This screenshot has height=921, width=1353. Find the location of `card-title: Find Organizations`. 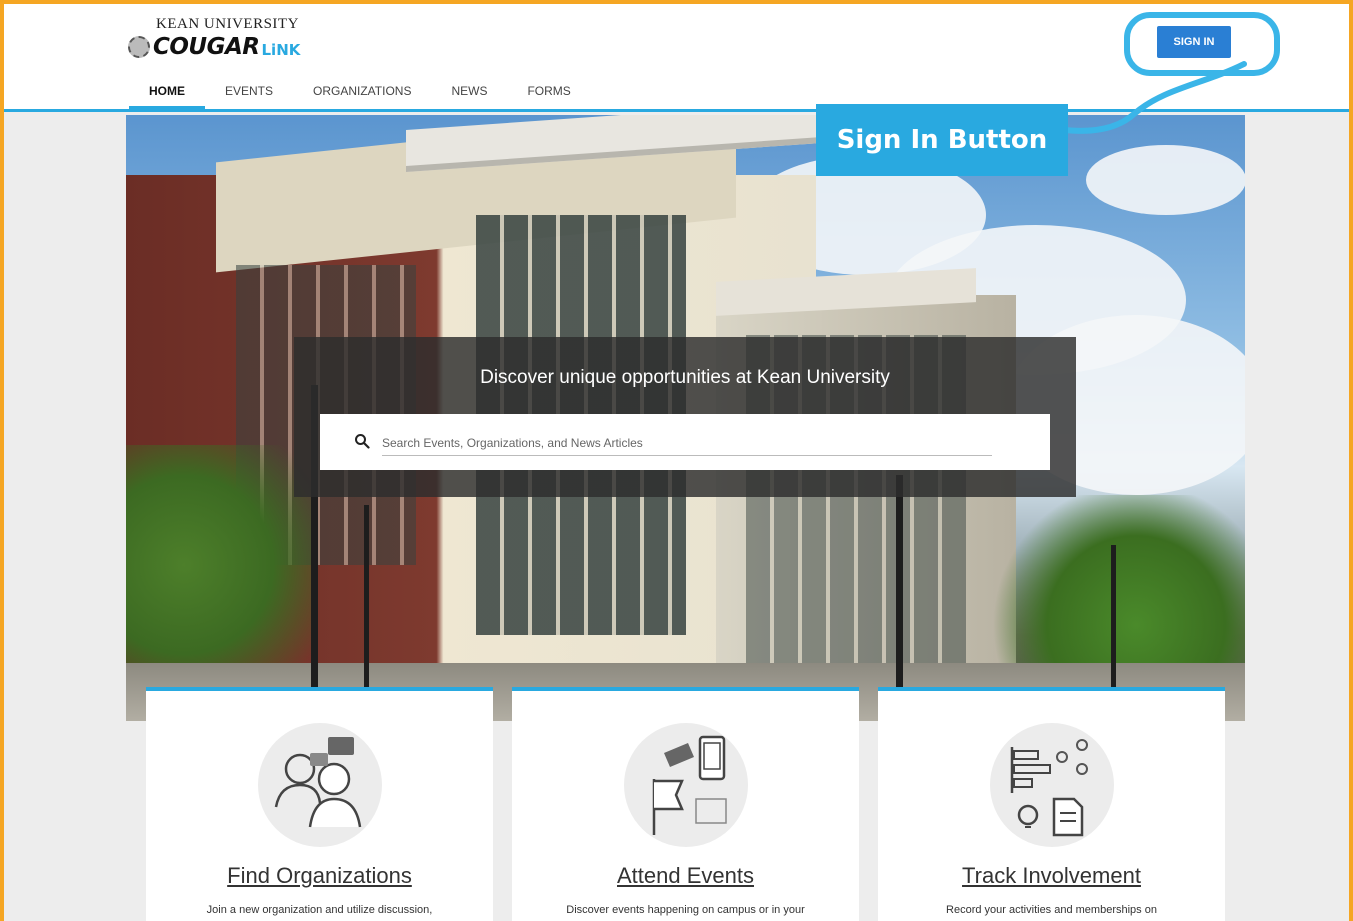

card-title: Find Organizations is located at coordinates (319, 876).